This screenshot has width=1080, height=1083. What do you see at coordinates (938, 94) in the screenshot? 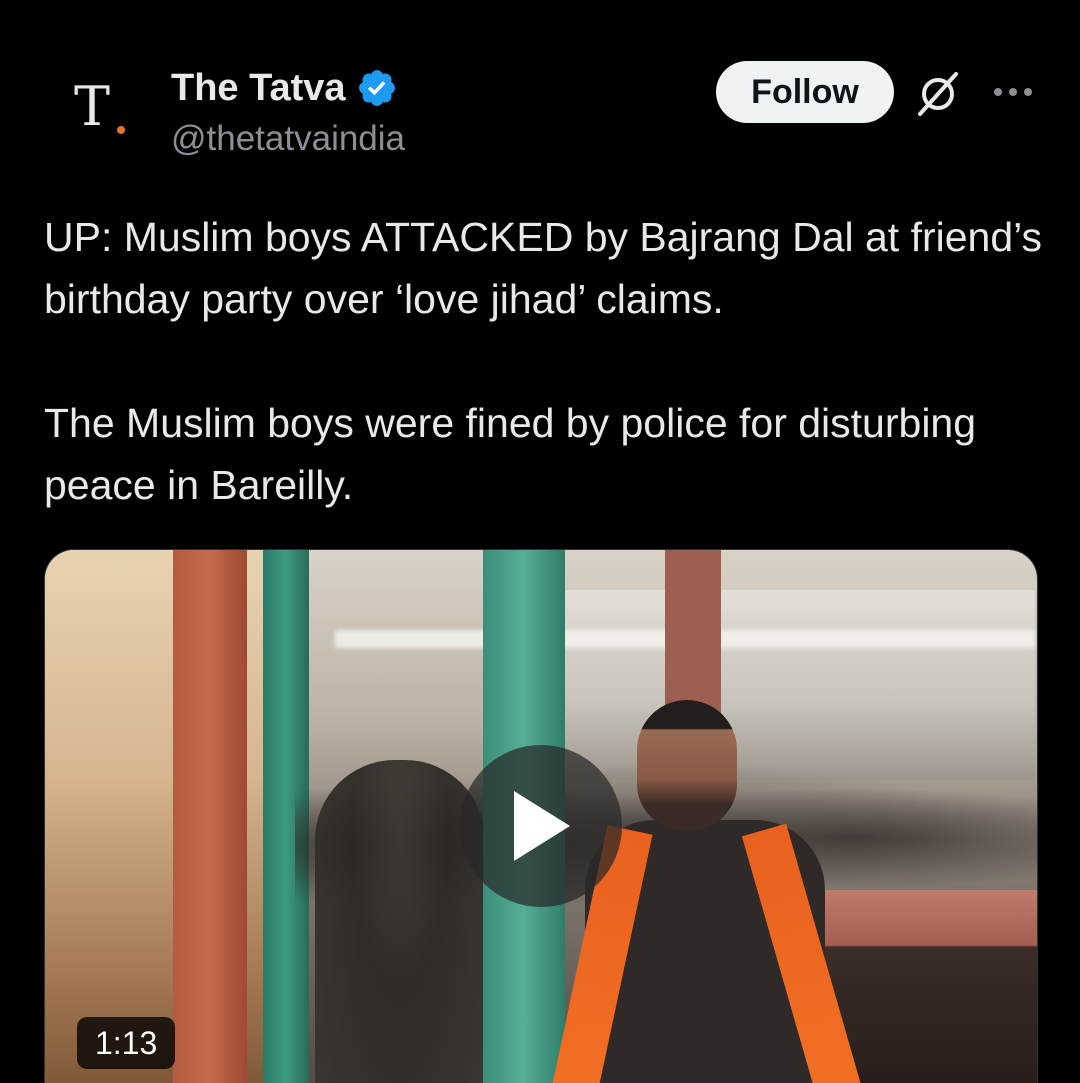
I see `grok-icon` at bounding box center [938, 94].